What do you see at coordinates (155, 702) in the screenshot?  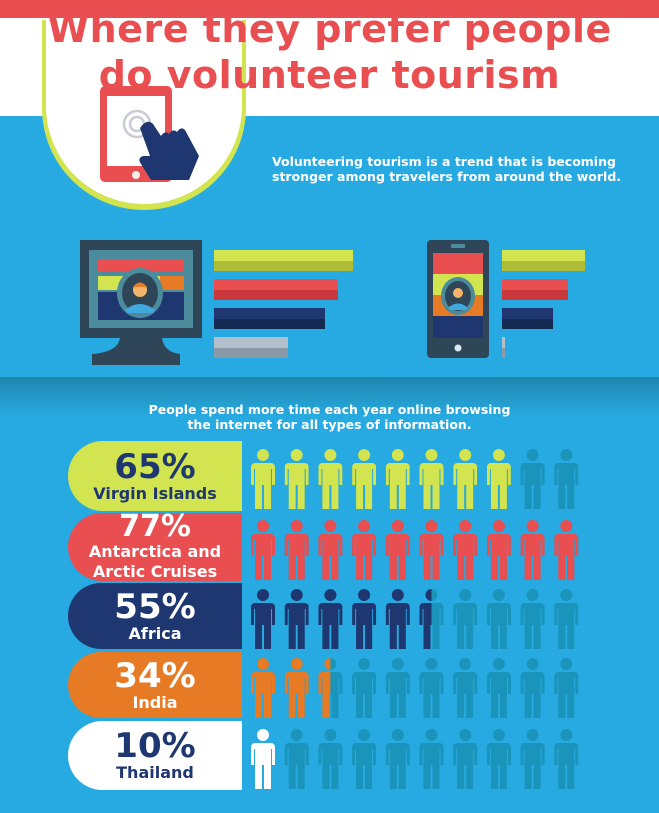 I see `destination-name: India` at bounding box center [155, 702].